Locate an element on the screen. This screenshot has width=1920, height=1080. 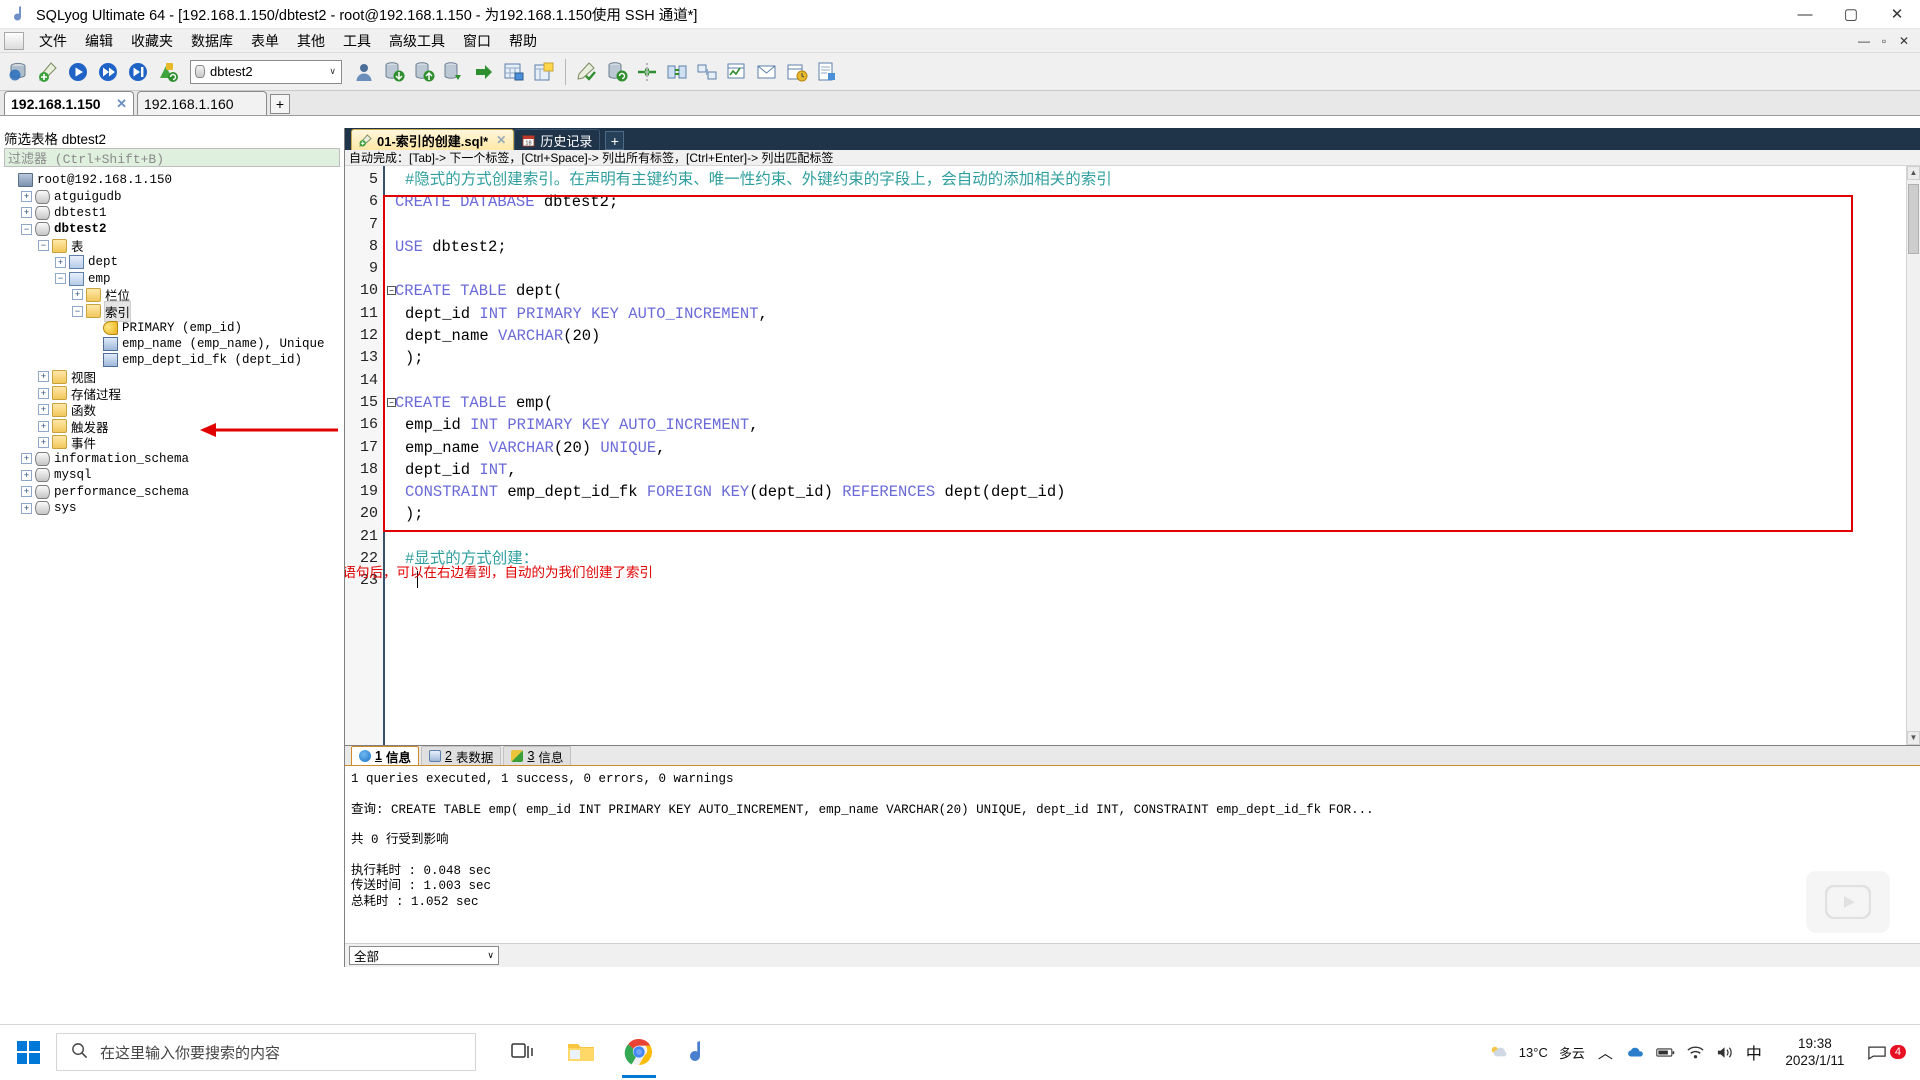
scrollbar-thumb is located at coordinates (1913, 219).